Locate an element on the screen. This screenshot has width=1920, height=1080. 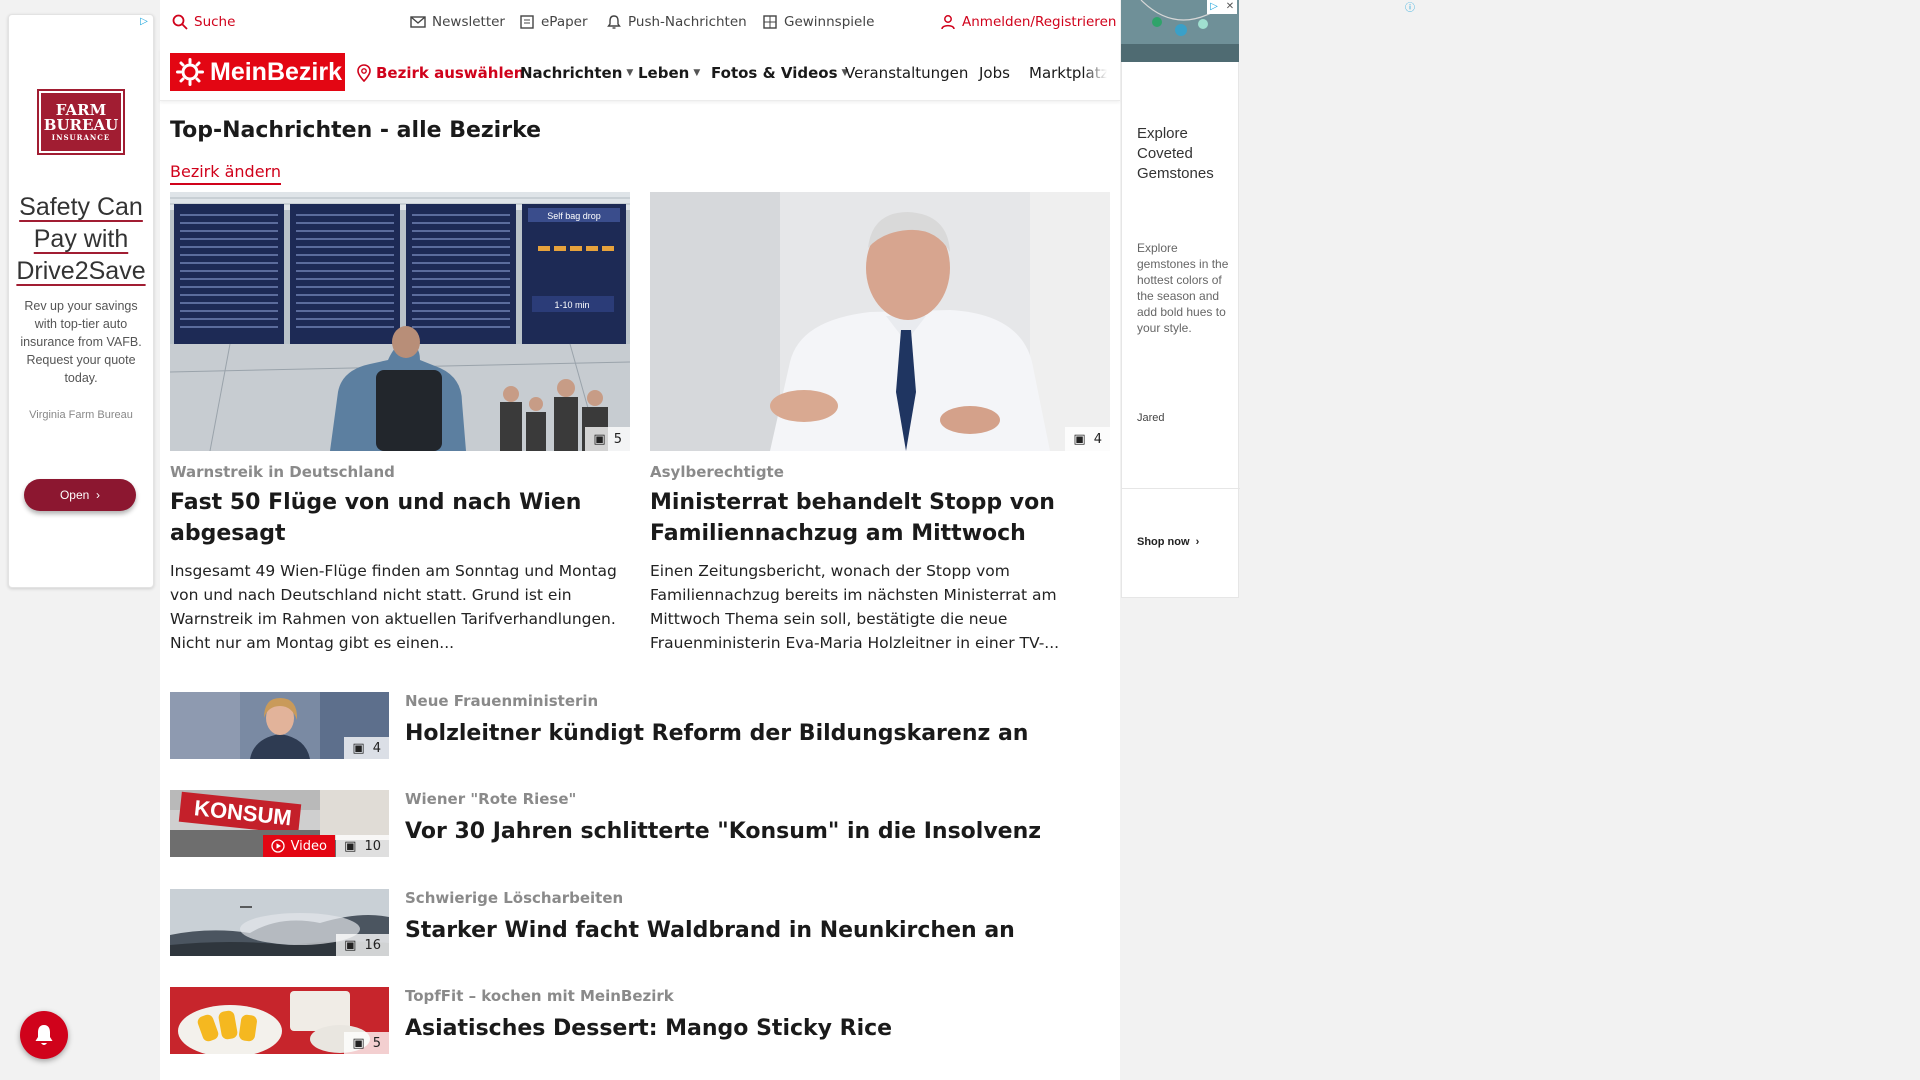
sun-logo-icon is located at coordinates (190, 72).